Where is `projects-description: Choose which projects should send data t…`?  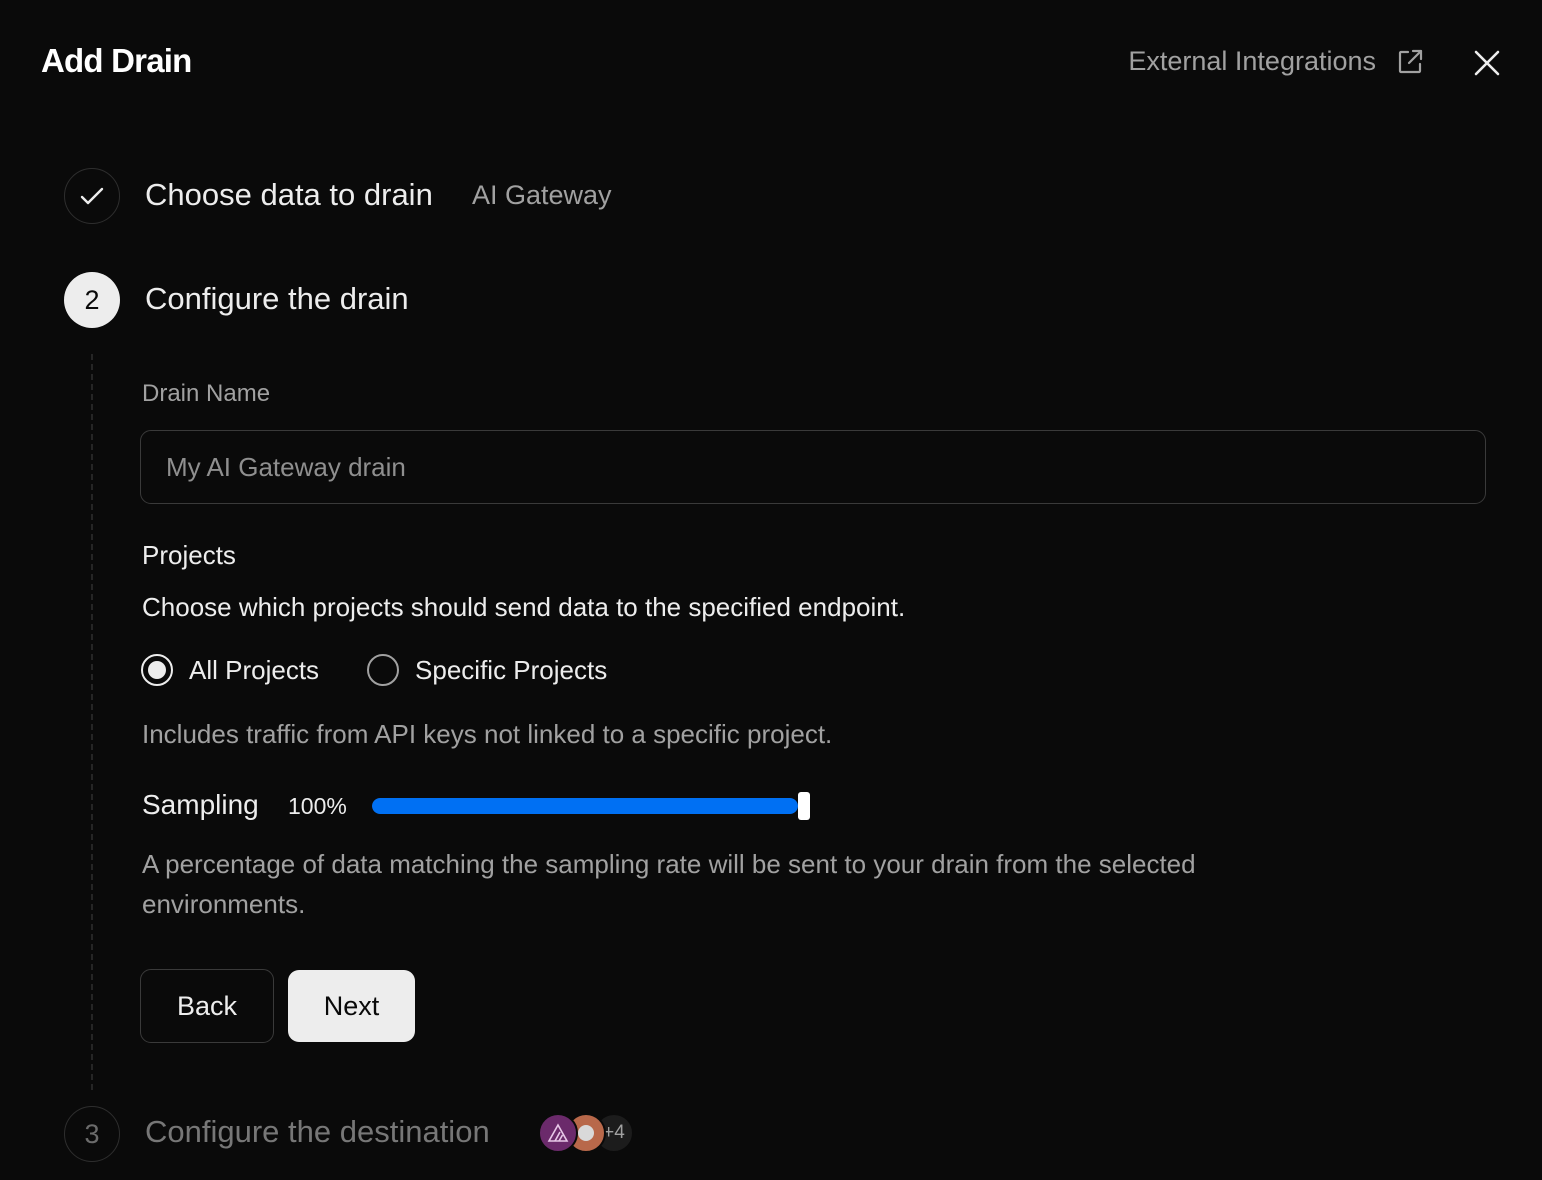
projects-description: Choose which projects should send data t… is located at coordinates (524, 607).